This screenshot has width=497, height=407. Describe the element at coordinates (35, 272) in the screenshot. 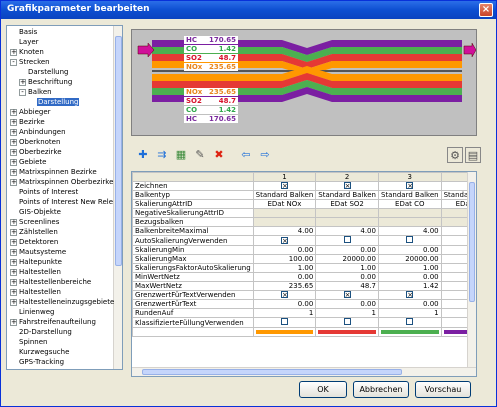

I see `tree-item: + Haltestellen` at that location.